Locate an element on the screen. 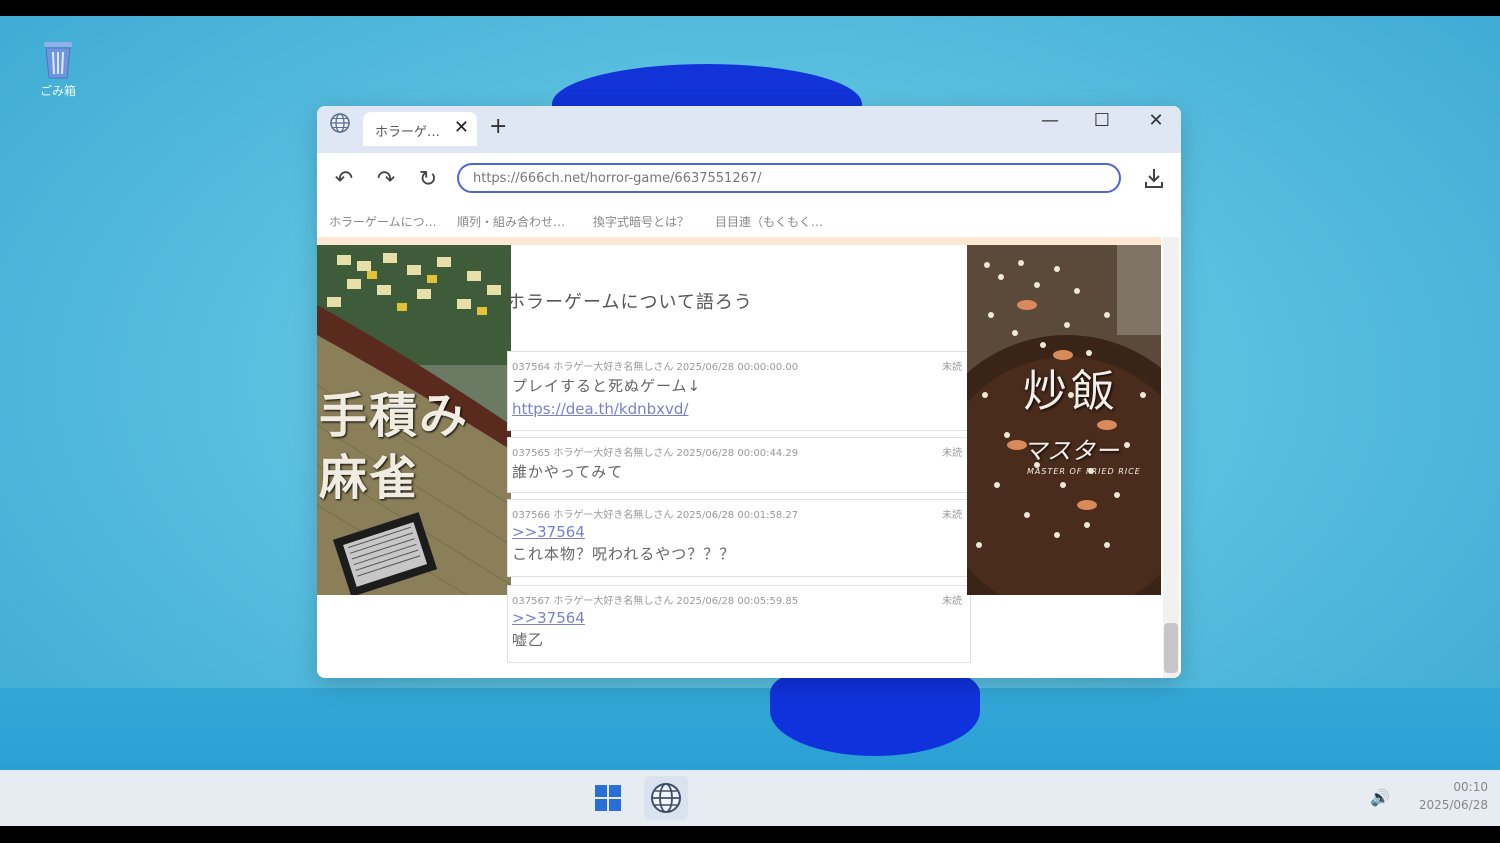  page-banner is located at coordinates (739, 241).